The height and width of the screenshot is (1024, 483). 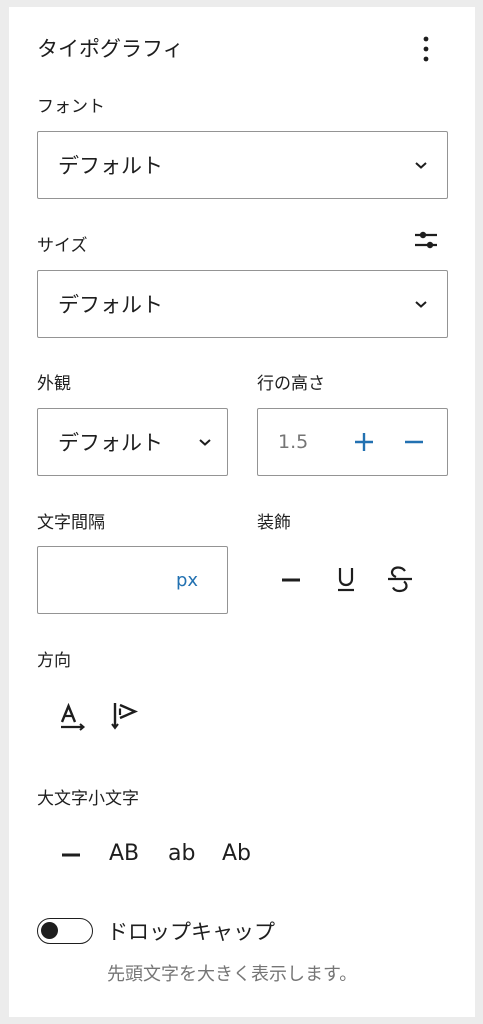 I want to click on sliders-icon, so click(x=426, y=240).